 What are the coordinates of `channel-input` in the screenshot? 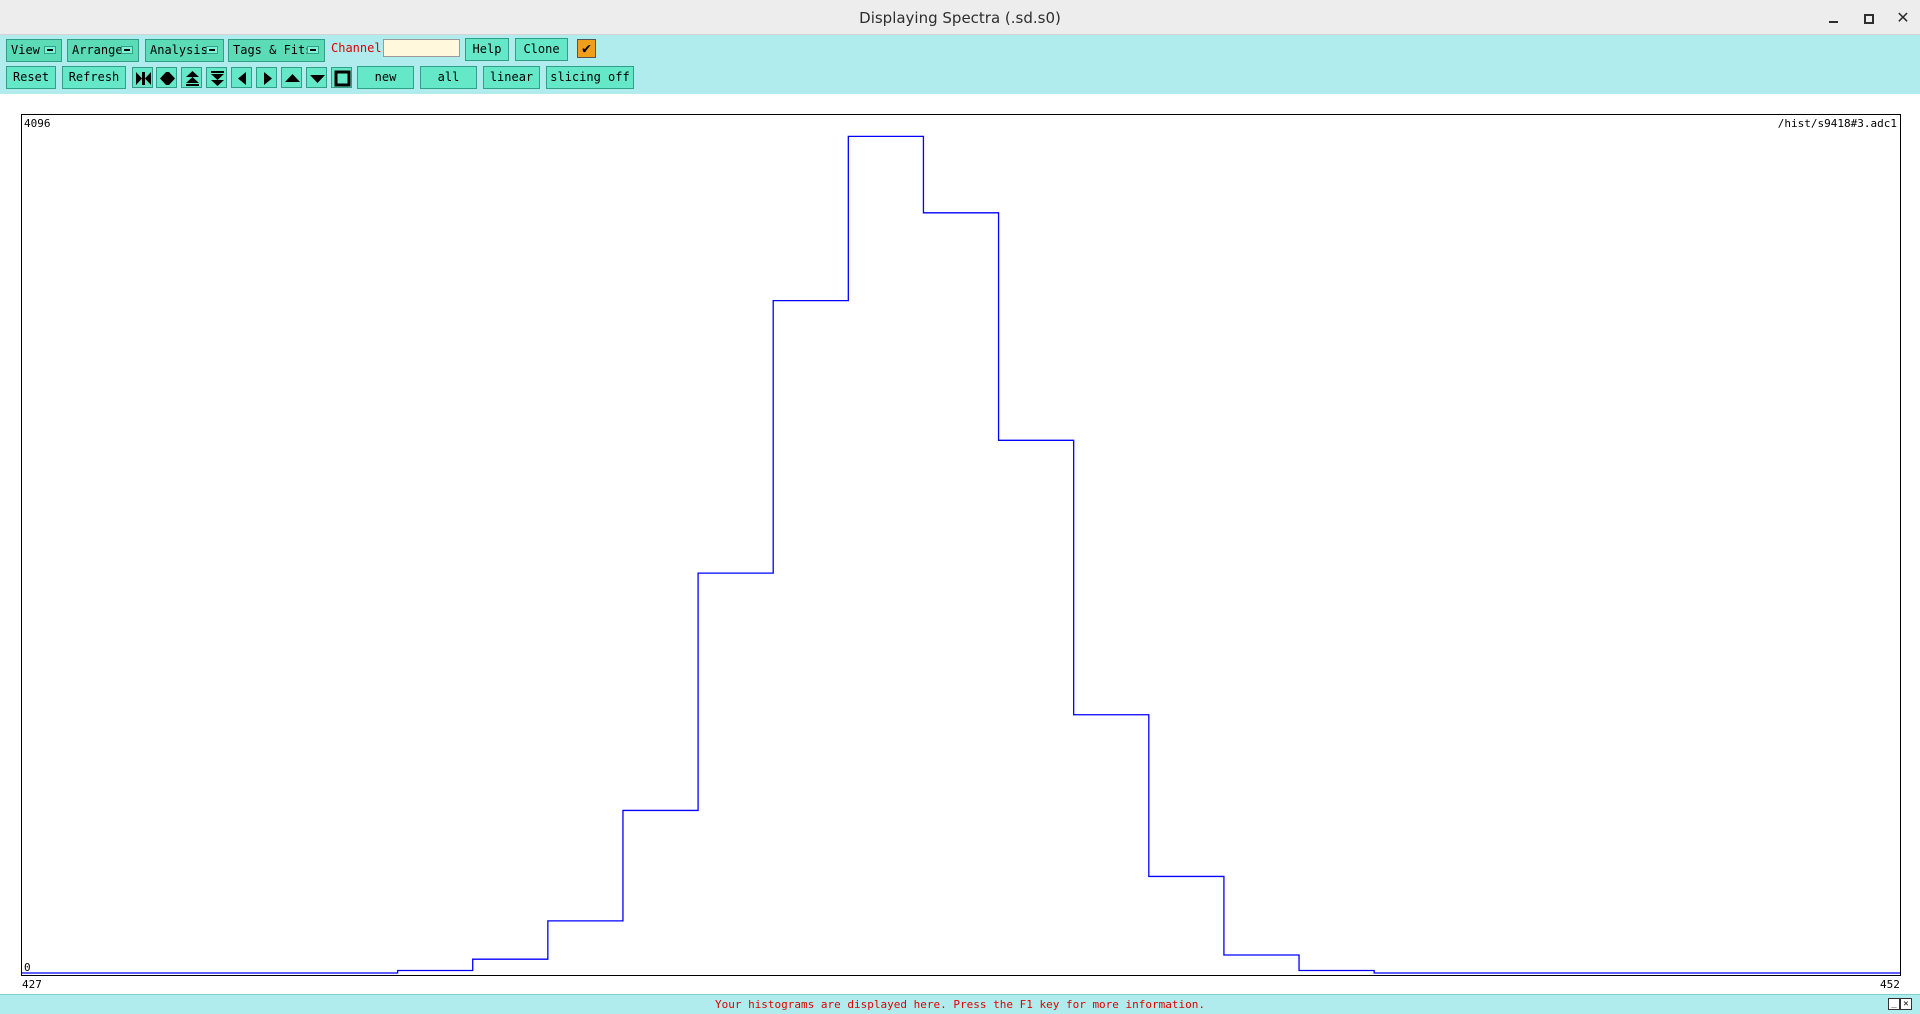 It's located at (421, 48).